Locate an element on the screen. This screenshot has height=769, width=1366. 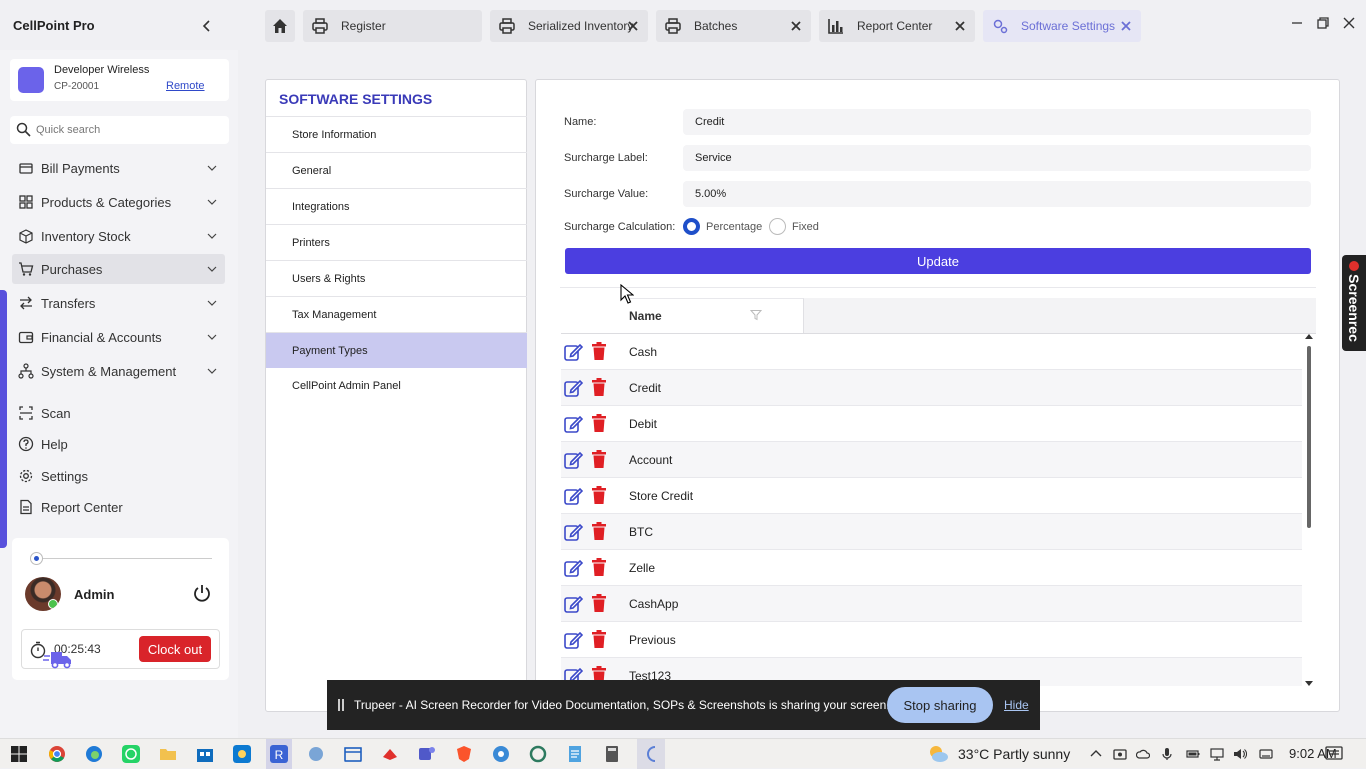
cloud-sync-icon is located at coordinates (1143, 754).